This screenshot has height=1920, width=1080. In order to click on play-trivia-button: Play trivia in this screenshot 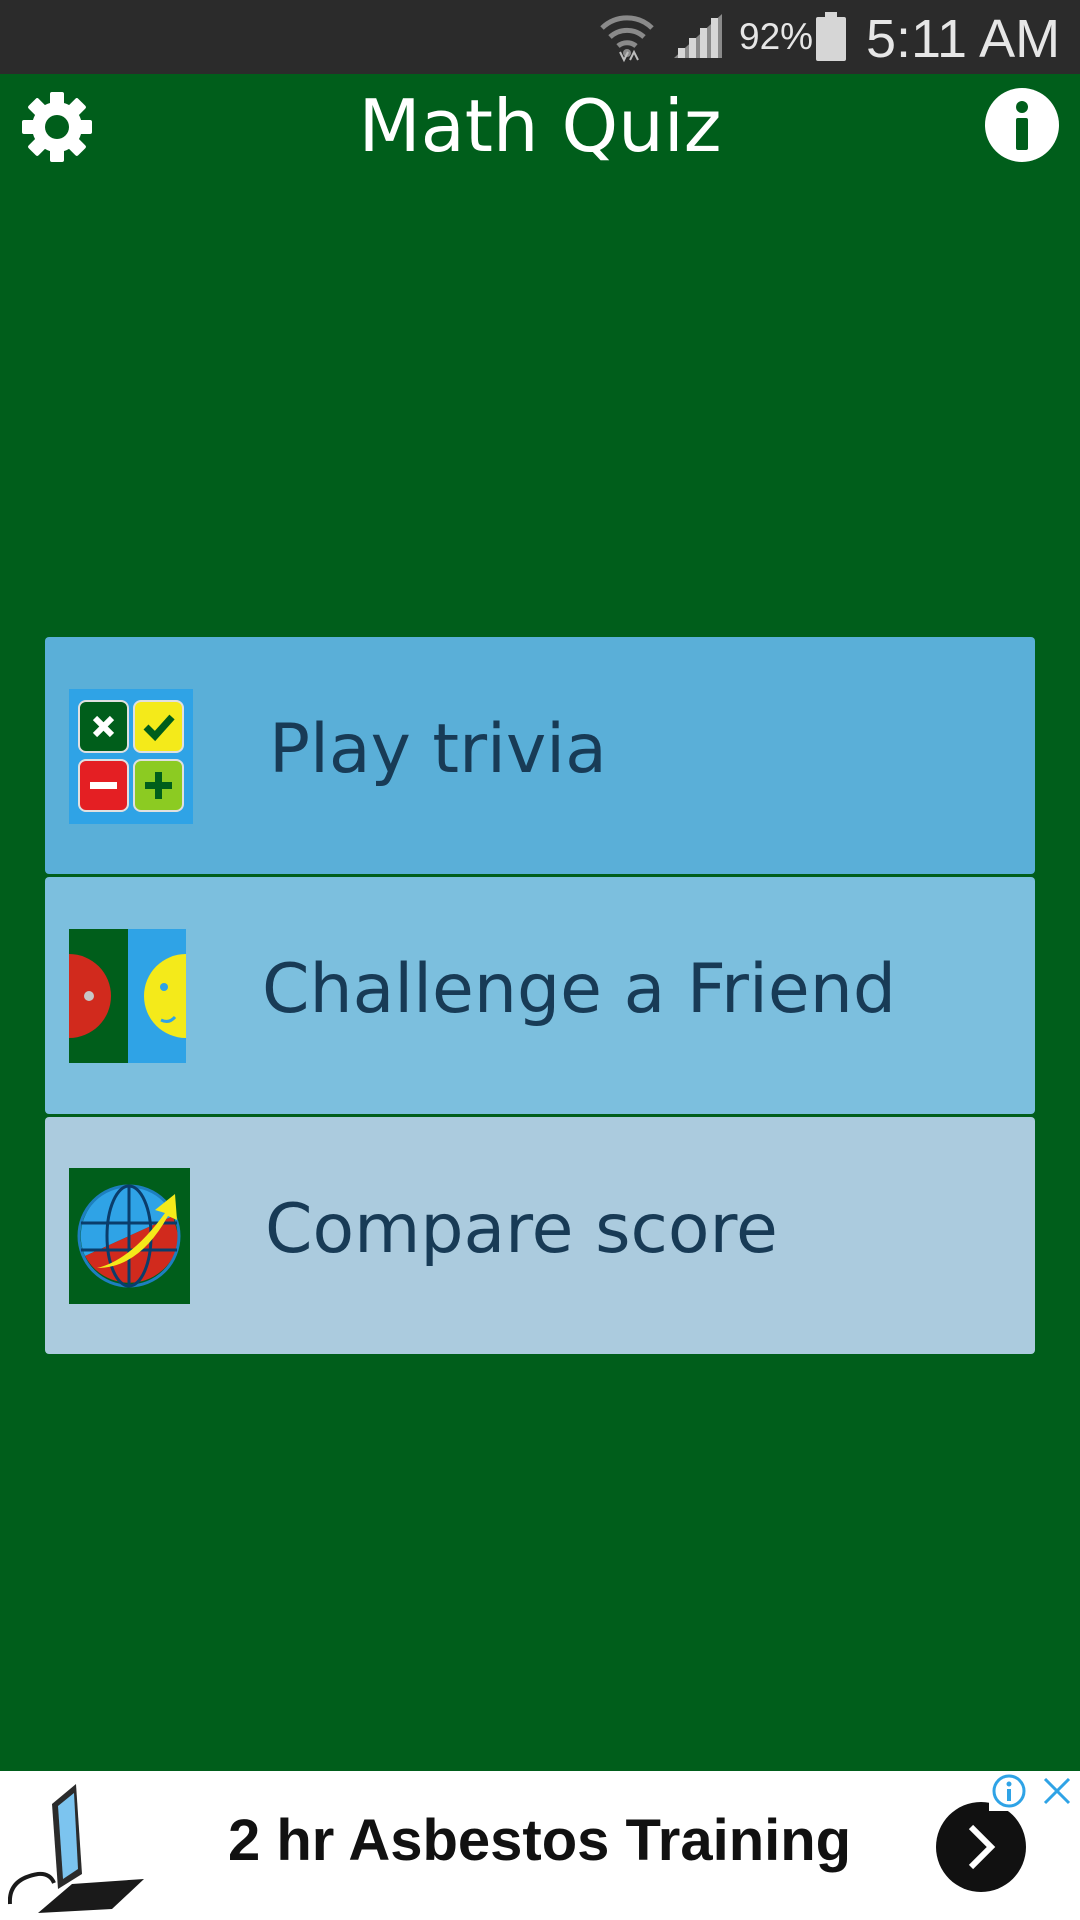, I will do `click(540, 755)`.